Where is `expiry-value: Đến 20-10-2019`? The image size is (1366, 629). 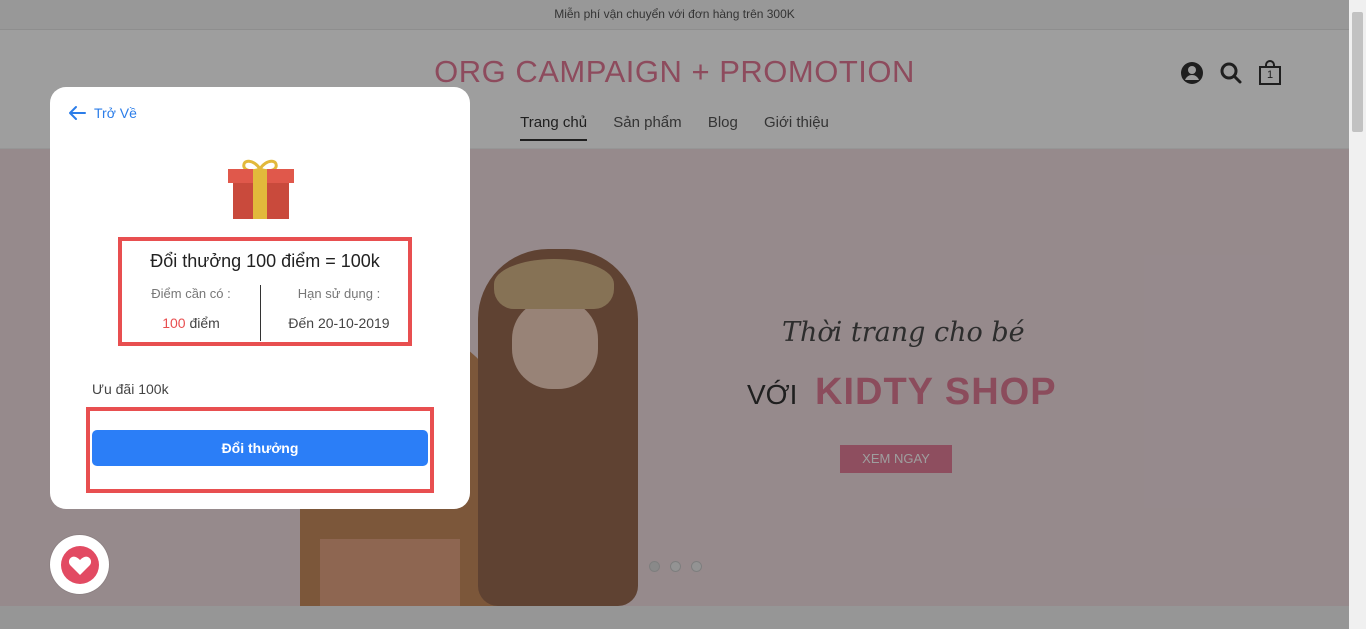 expiry-value: Đến 20-10-2019 is located at coordinates (339, 323).